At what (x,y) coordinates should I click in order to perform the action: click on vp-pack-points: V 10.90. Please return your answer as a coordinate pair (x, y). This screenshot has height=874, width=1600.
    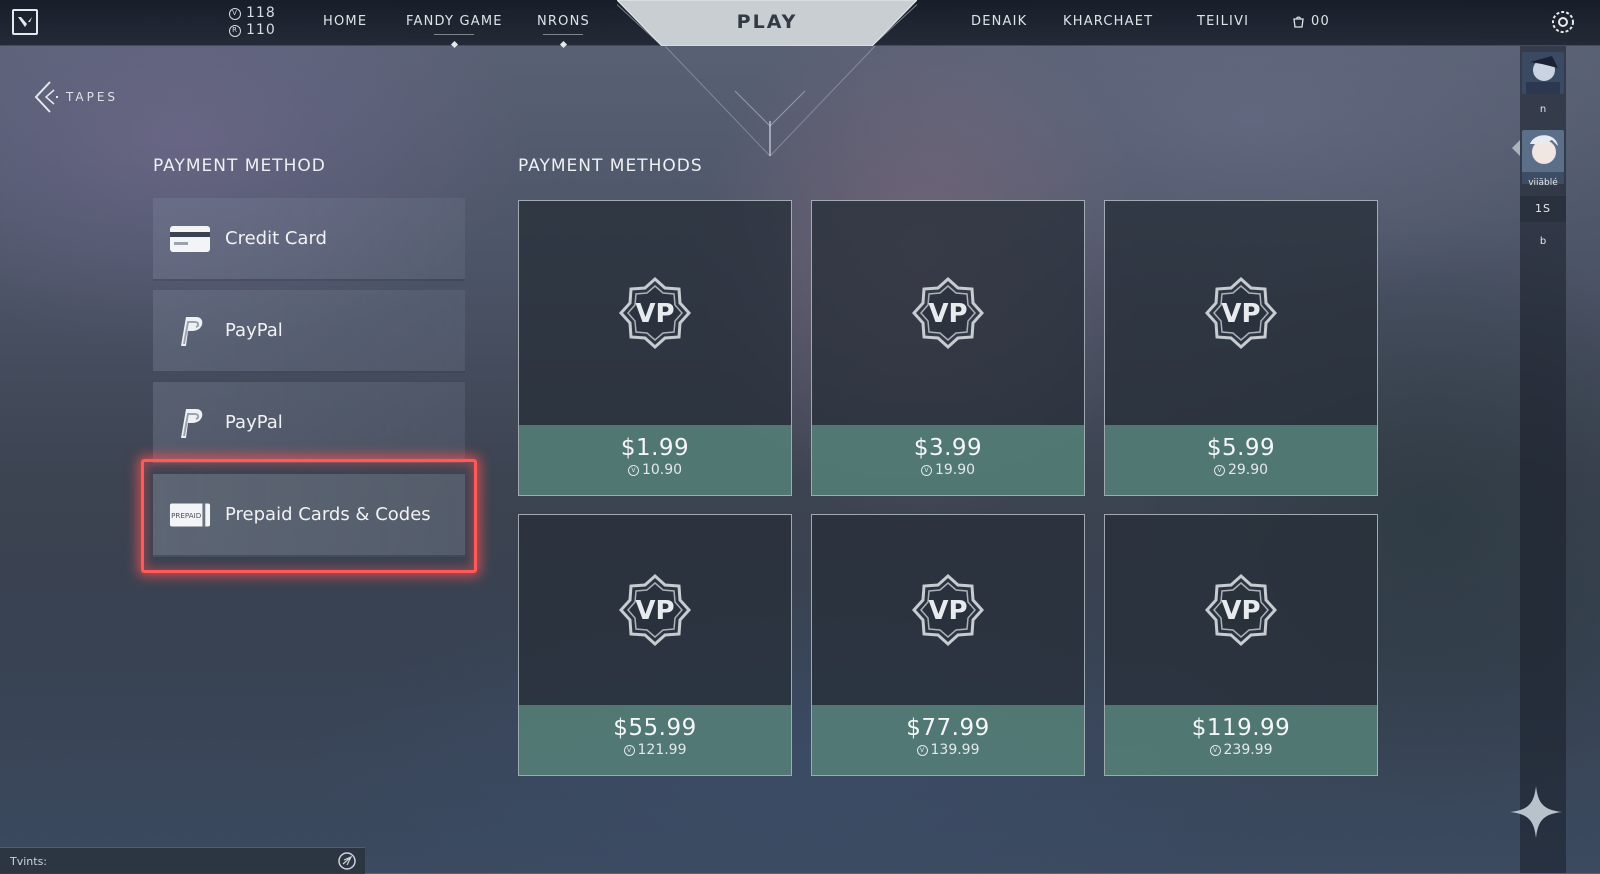
    Looking at the image, I should click on (655, 470).